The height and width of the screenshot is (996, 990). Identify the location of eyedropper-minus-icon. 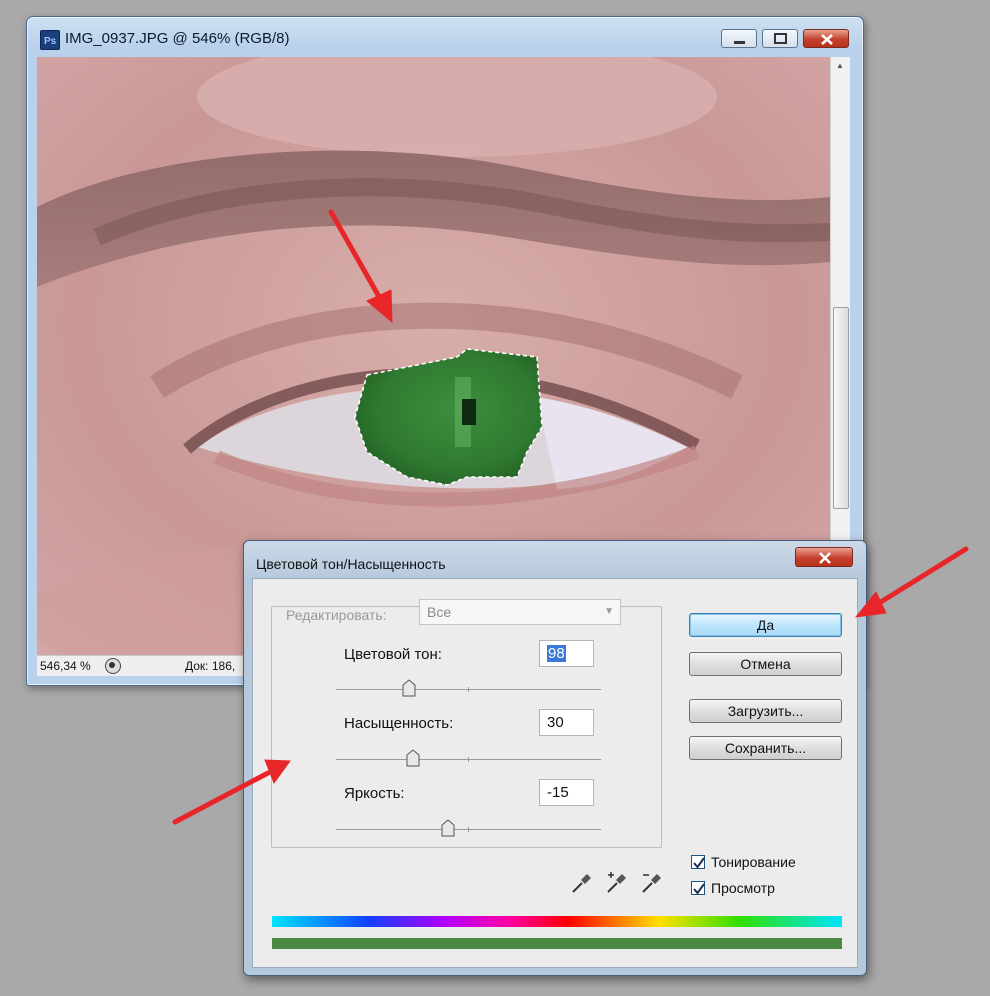
(652, 883).